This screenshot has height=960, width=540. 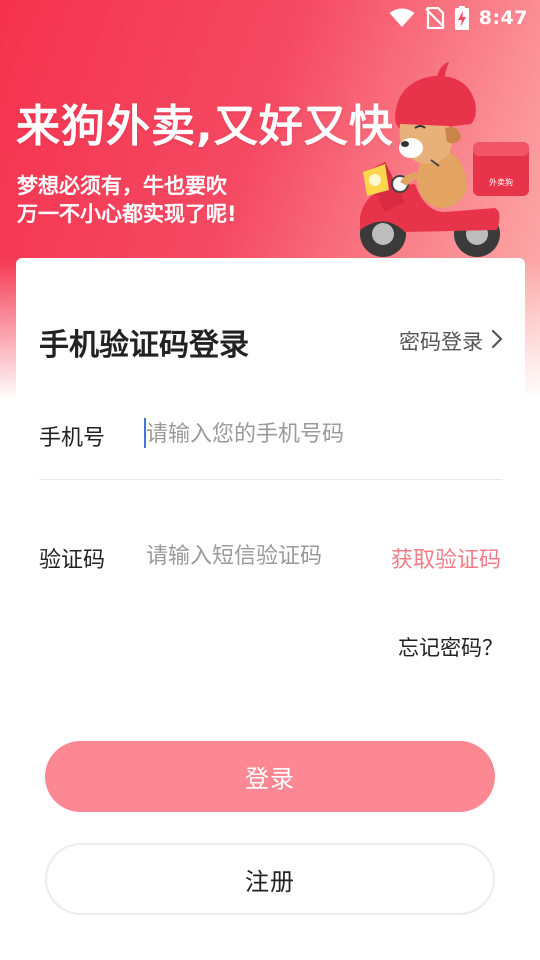 What do you see at coordinates (497, 341) in the screenshot?
I see `chevron-right-icon` at bounding box center [497, 341].